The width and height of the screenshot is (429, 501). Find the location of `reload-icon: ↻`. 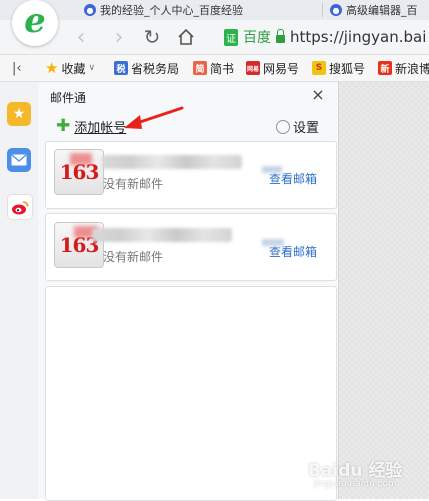

reload-icon: ↻ is located at coordinates (152, 37).